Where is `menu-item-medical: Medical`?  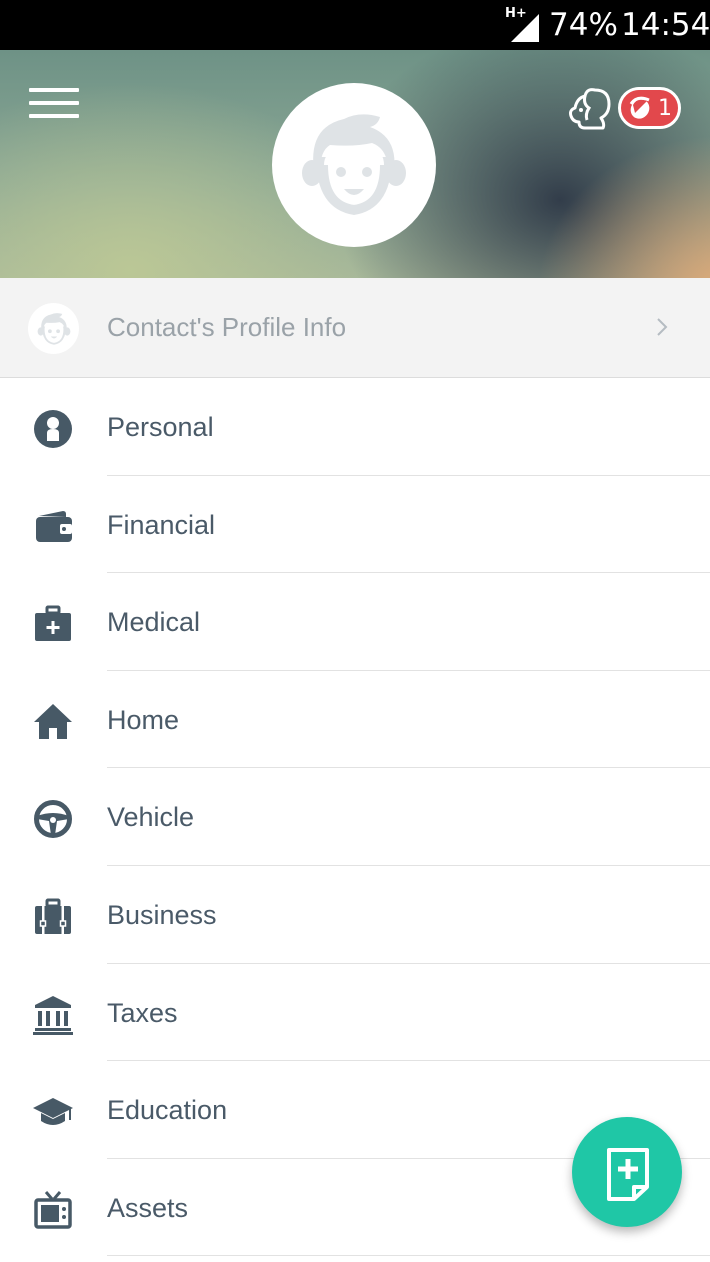 menu-item-medical: Medical is located at coordinates (355, 622).